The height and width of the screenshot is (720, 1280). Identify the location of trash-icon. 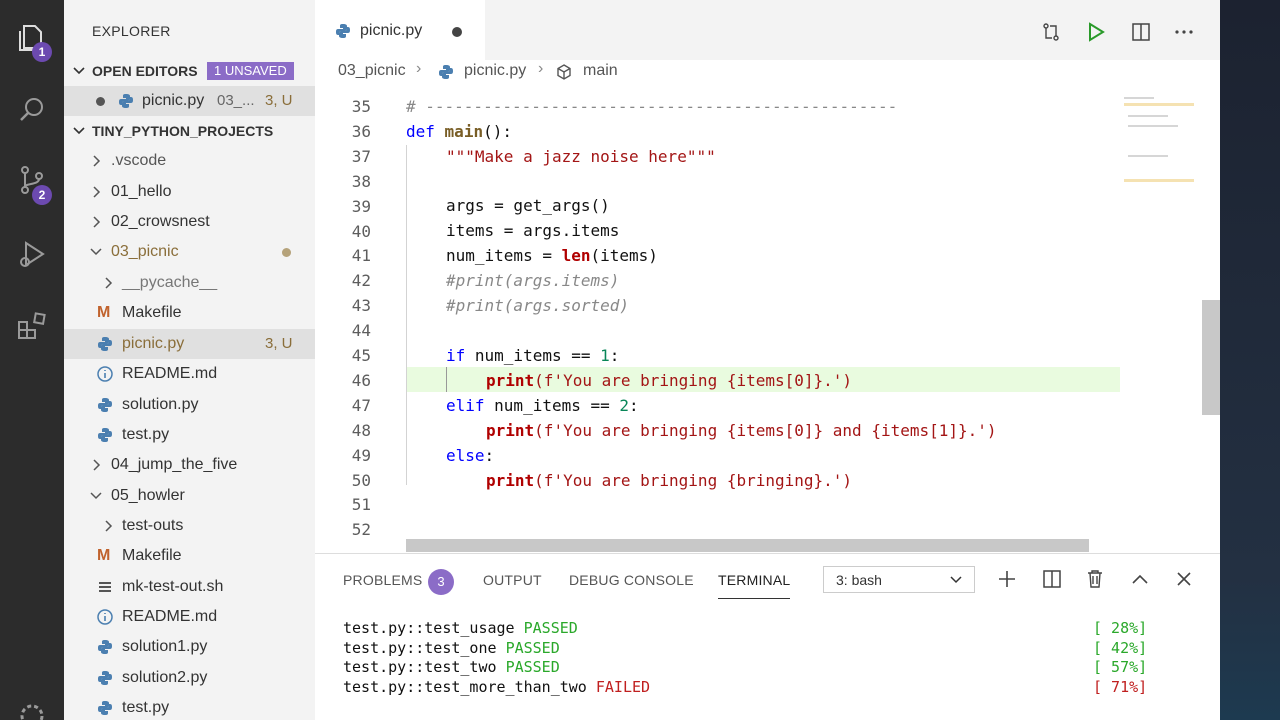
(1095, 579).